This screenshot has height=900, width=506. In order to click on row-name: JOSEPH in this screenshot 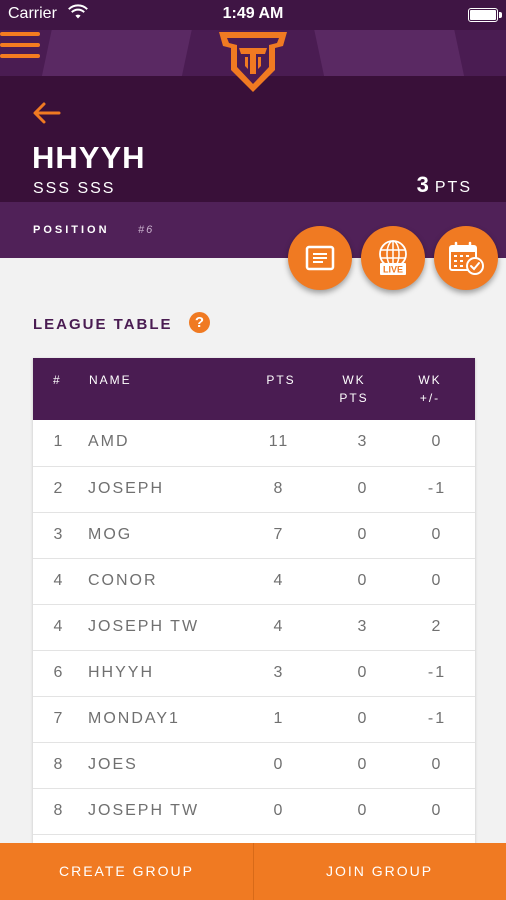, I will do `click(126, 488)`.